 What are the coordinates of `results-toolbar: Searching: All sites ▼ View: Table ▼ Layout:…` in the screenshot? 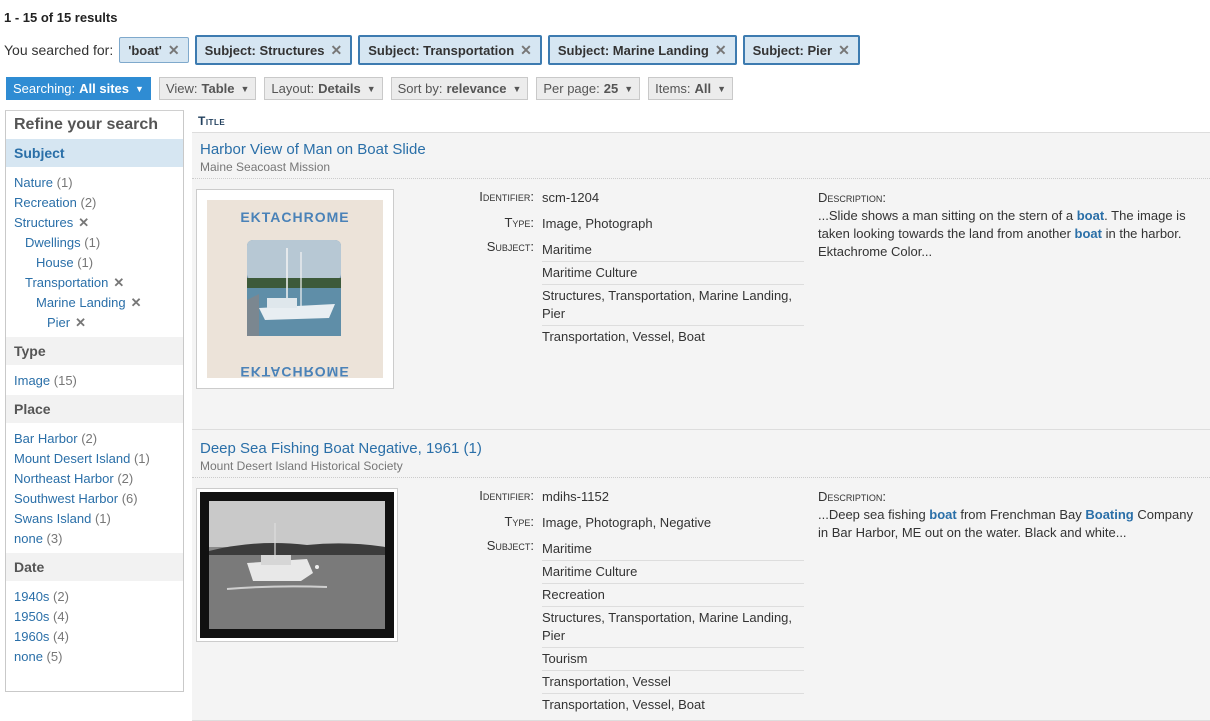 It's located at (370, 88).